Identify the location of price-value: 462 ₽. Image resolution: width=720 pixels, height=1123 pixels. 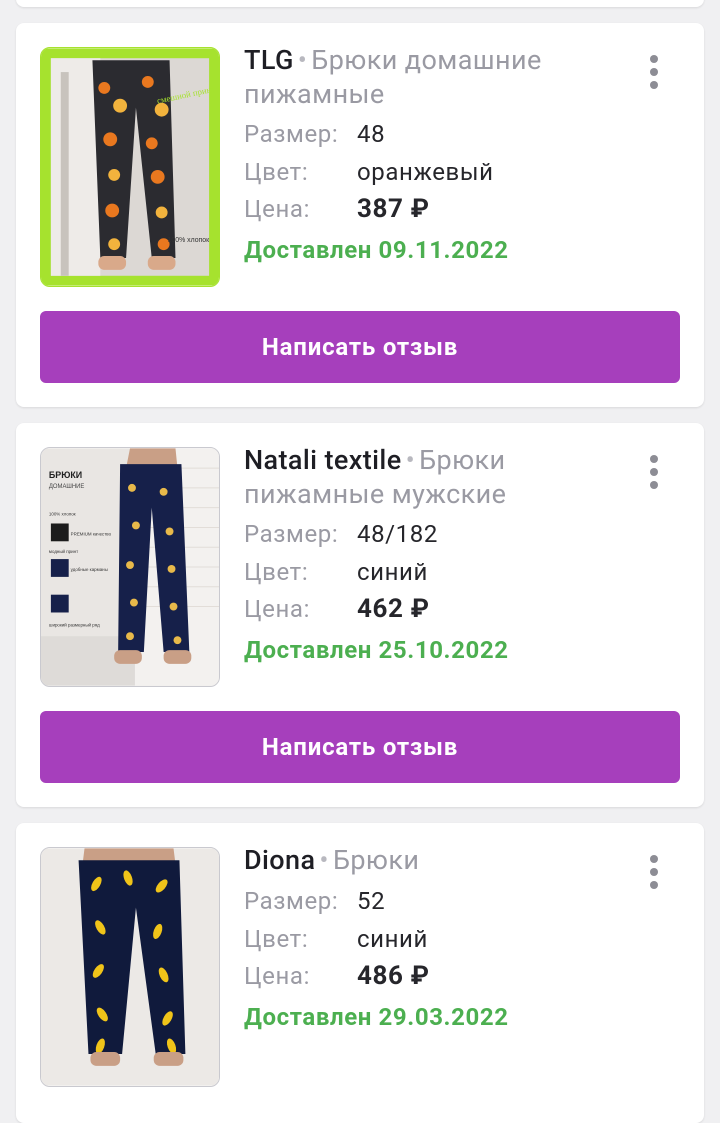
(393, 609).